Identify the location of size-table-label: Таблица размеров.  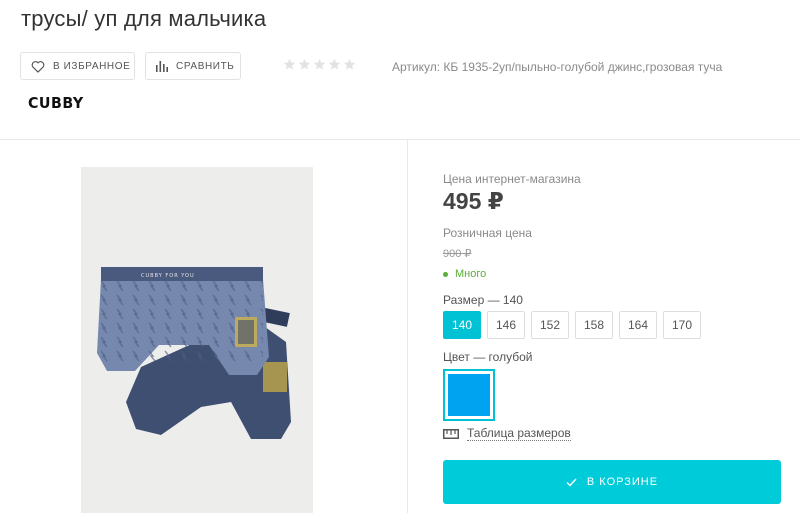
(519, 433).